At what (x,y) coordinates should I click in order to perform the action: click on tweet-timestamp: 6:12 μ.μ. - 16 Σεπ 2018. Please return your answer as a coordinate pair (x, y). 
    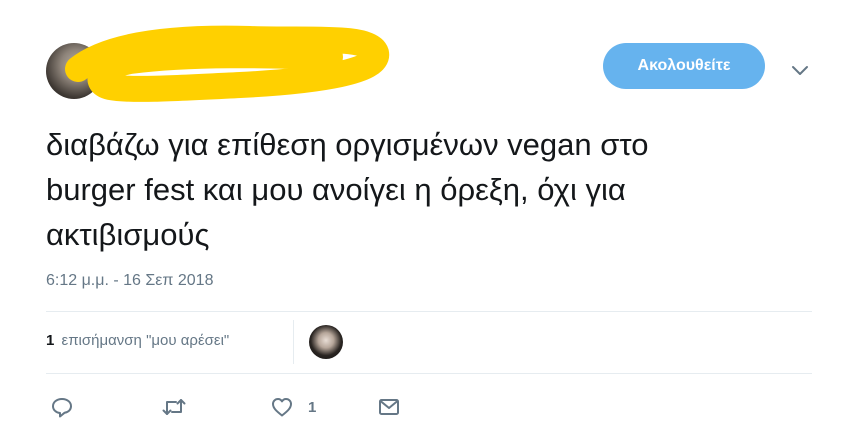
    Looking at the image, I should click on (129, 281).